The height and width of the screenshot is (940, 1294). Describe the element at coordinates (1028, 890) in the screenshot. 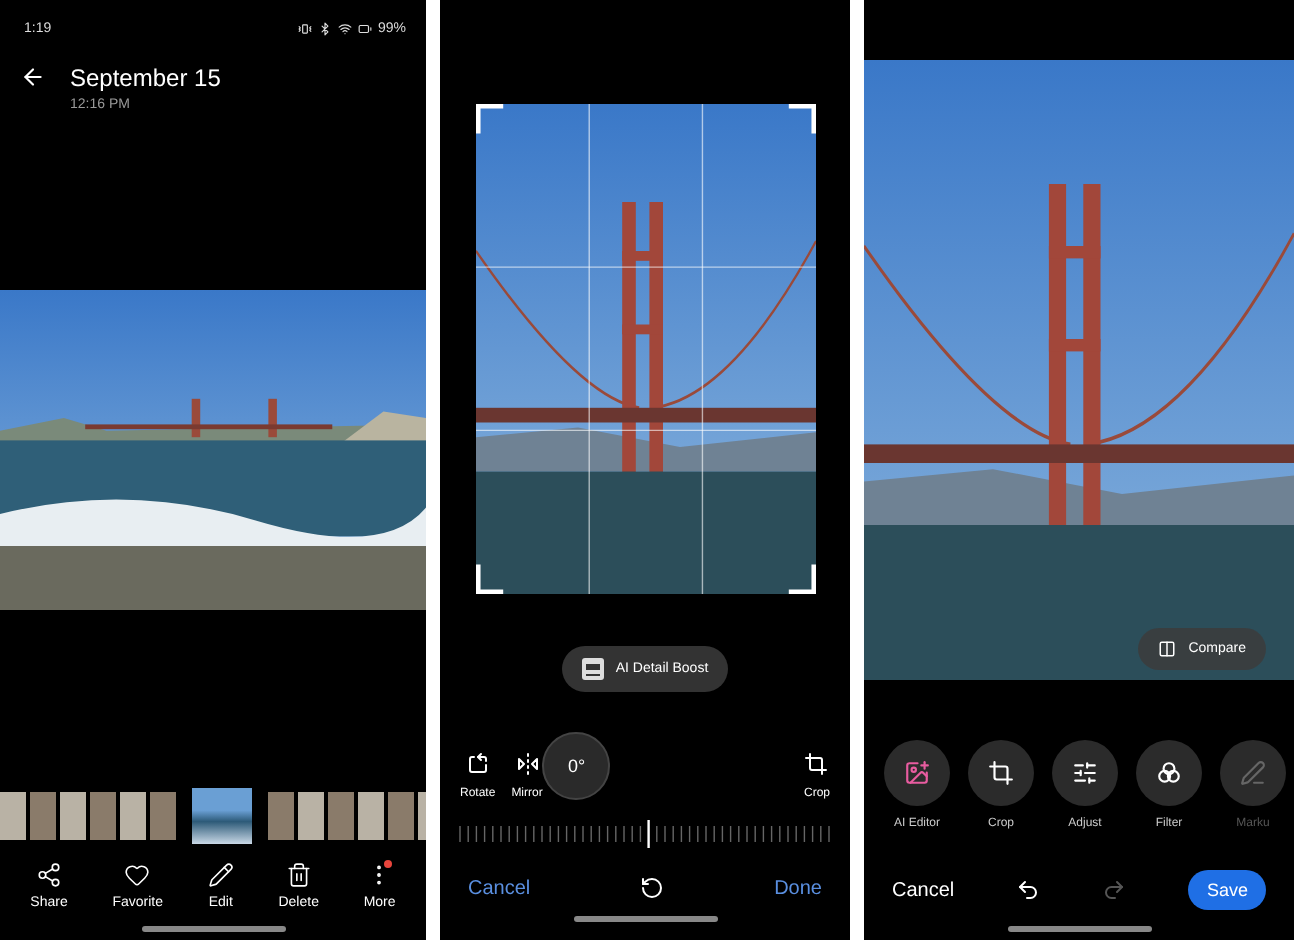

I see `undo-button` at that location.